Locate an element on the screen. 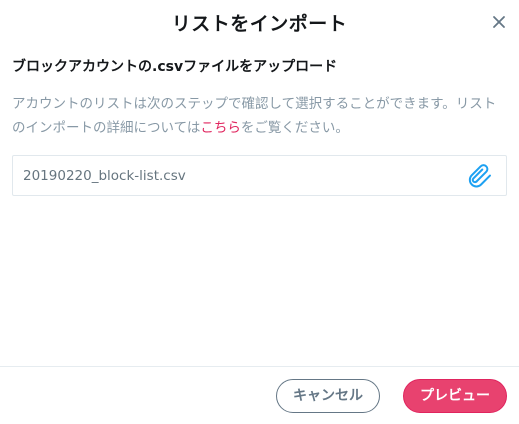  file-input-field: 20190220_block-list.csv is located at coordinates (259, 175).